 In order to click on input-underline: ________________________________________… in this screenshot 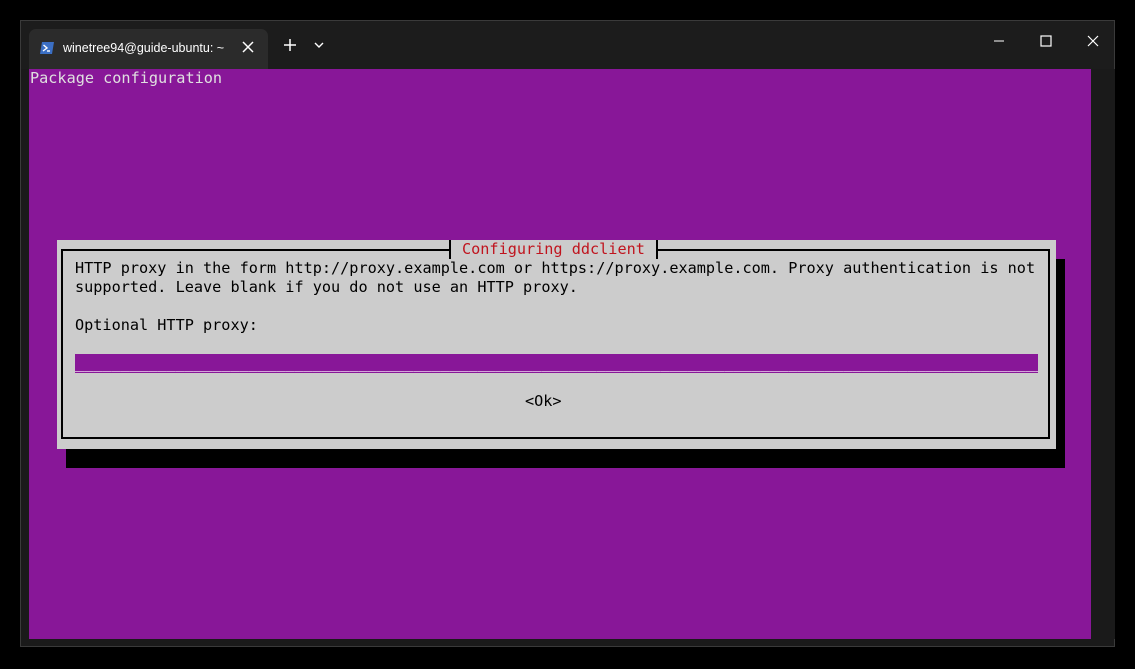, I will do `click(556, 363)`.